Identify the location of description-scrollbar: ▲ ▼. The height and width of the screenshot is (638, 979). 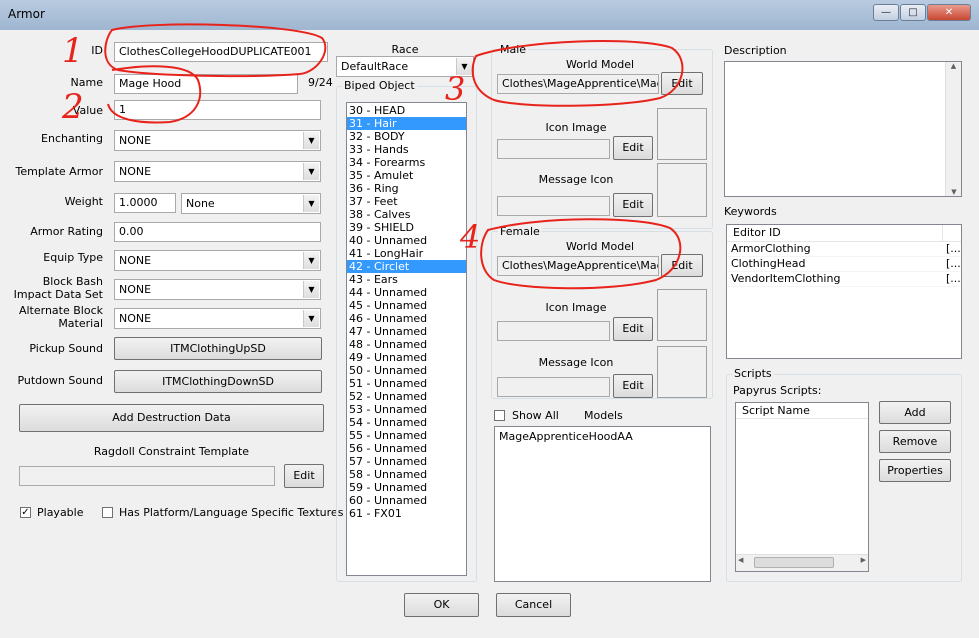
(953, 129).